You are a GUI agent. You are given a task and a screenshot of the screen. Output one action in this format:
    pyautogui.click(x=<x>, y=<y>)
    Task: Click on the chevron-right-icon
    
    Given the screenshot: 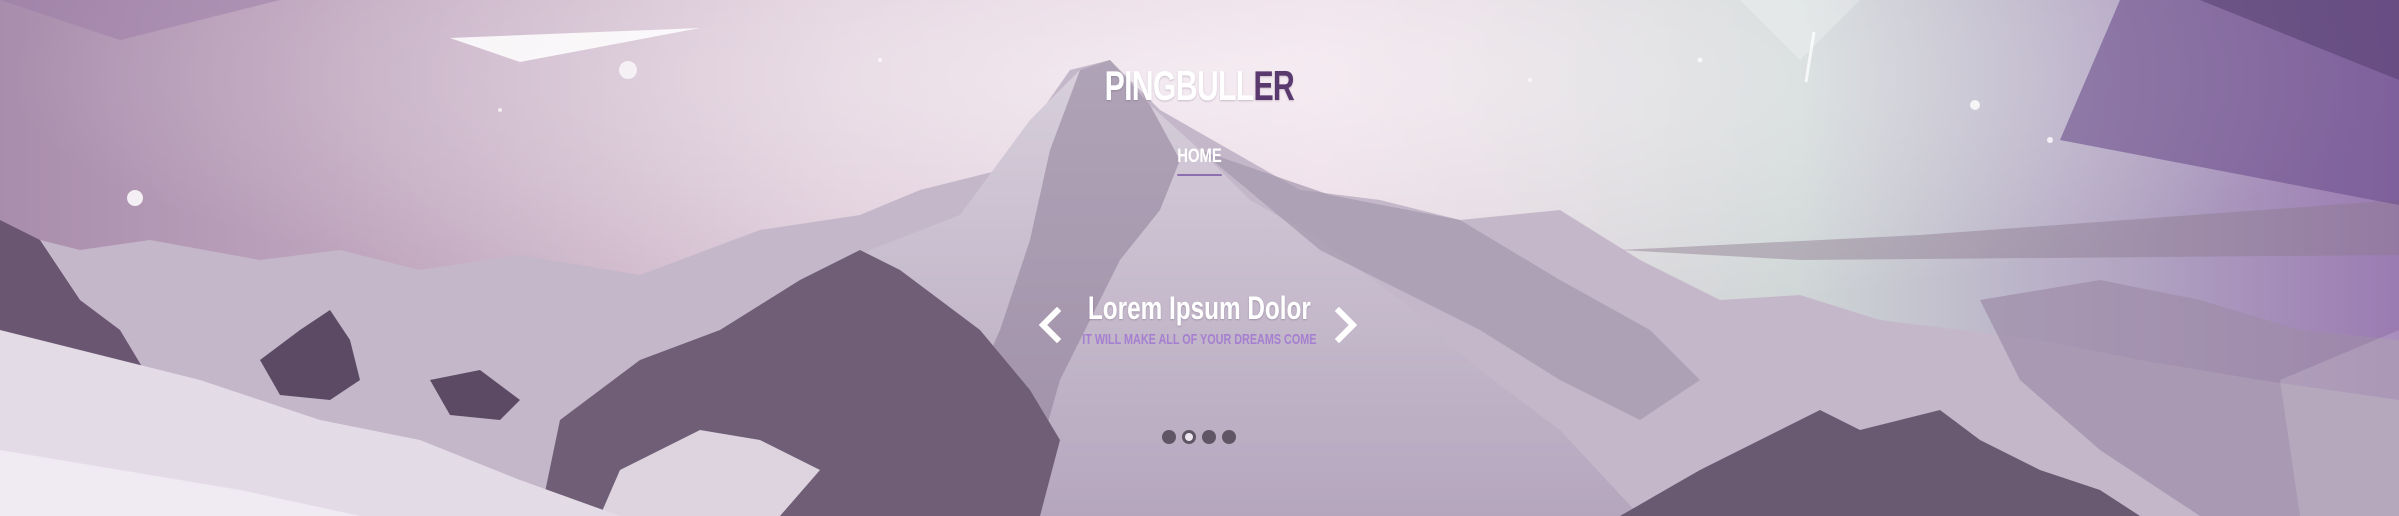 What is the action you would take?
    pyautogui.click(x=1346, y=325)
    